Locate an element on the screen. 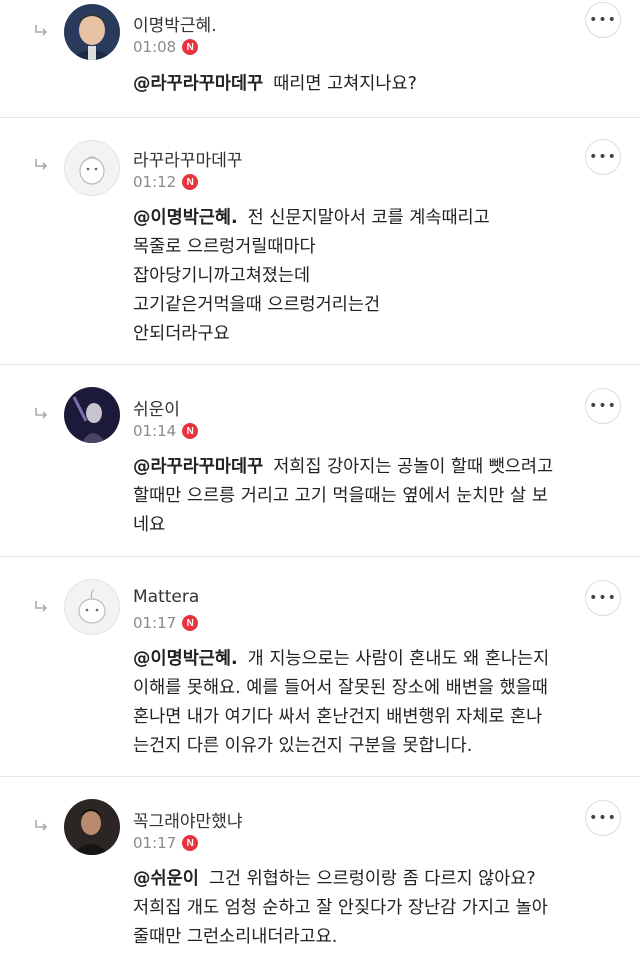  mention-link: @쉬운이 is located at coordinates (166, 879).